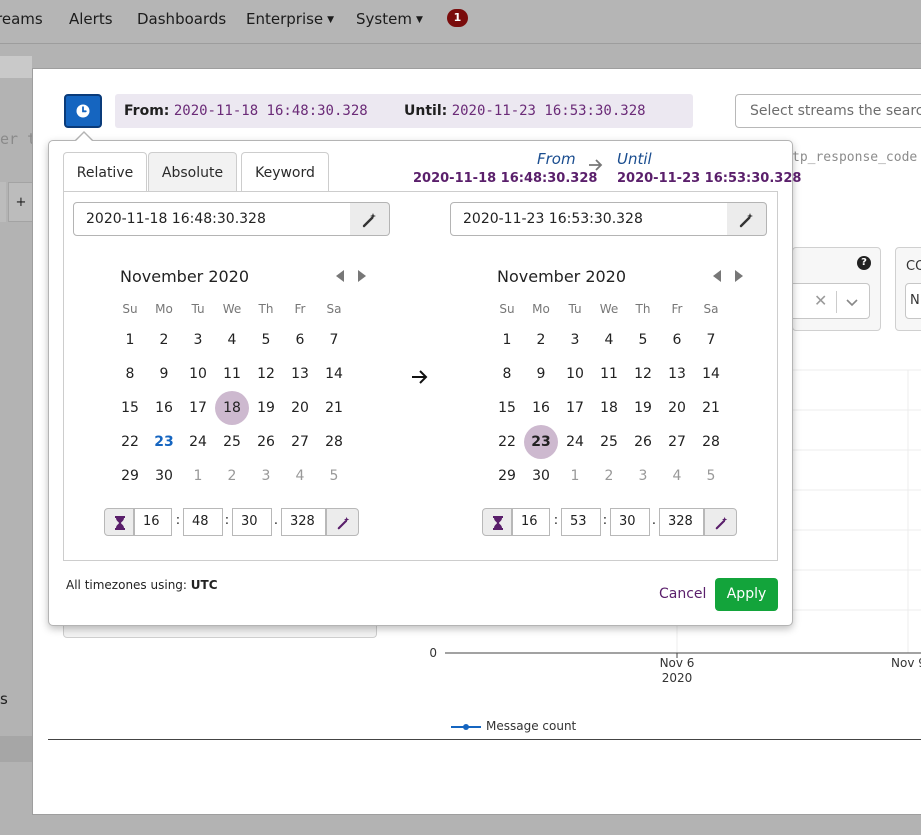 This screenshot has height=835, width=921. What do you see at coordinates (232, 374) in the screenshot?
I see `from-calendar-day: 11` at bounding box center [232, 374].